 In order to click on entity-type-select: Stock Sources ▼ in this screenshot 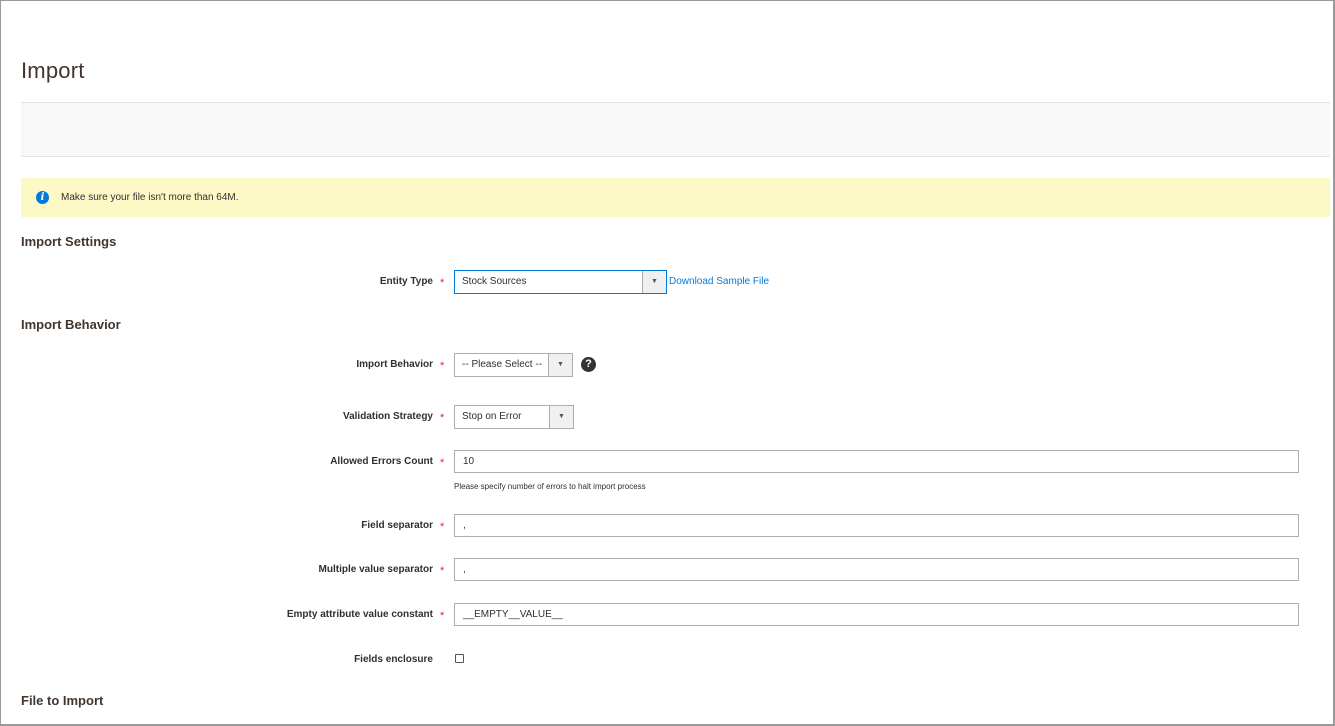, I will do `click(560, 282)`.